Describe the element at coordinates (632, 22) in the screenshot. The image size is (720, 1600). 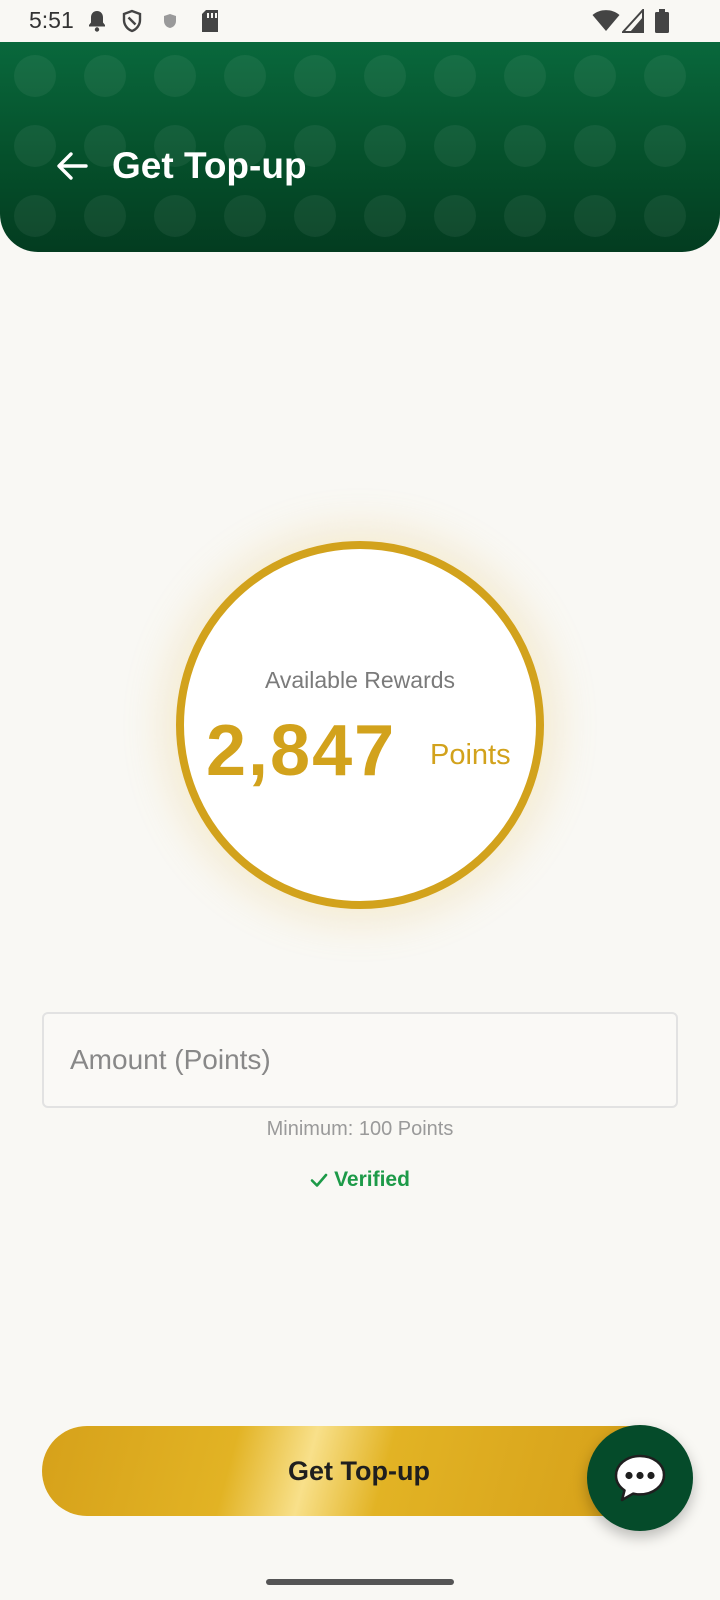
I see `cell-signal-icon` at that location.